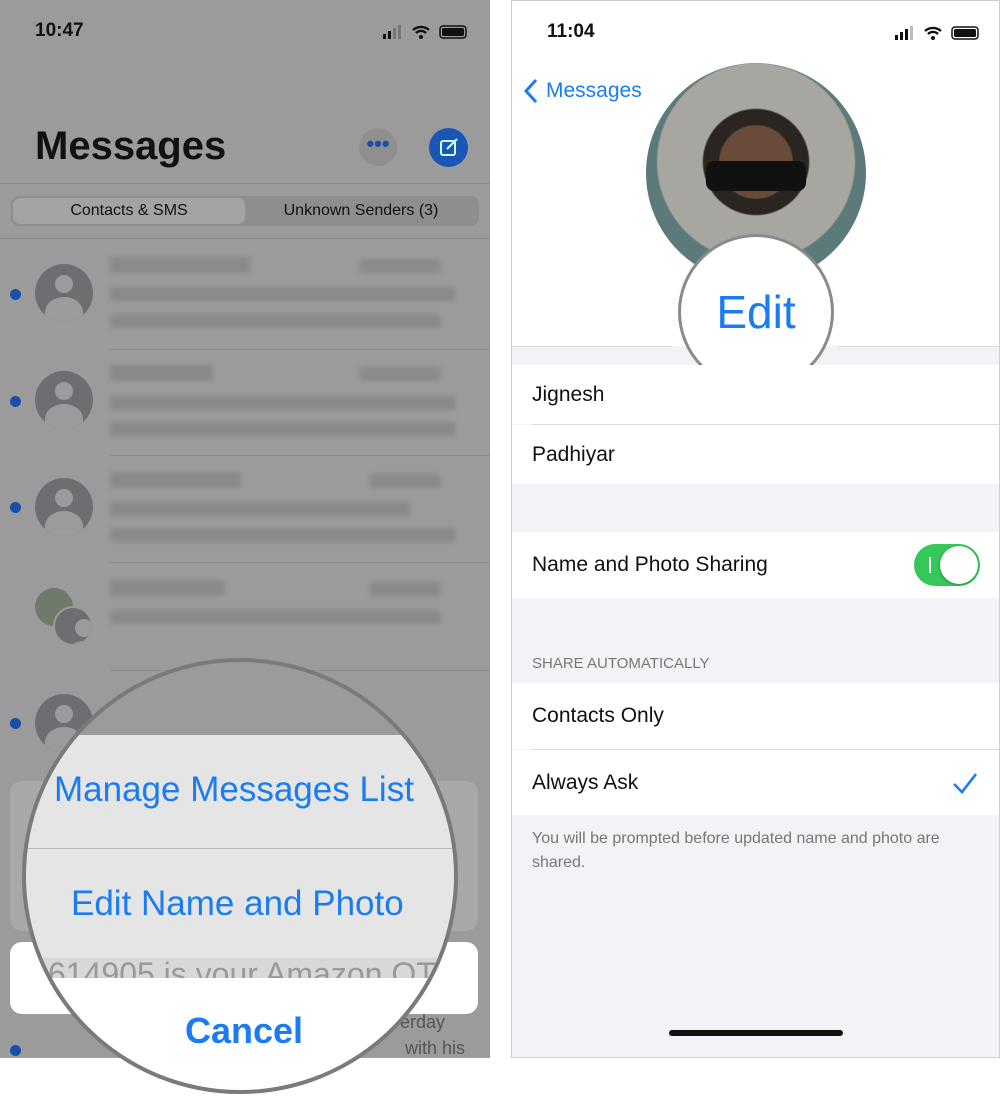 The width and height of the screenshot is (1000, 1112). I want to click on home-indicator, so click(756, 1033).